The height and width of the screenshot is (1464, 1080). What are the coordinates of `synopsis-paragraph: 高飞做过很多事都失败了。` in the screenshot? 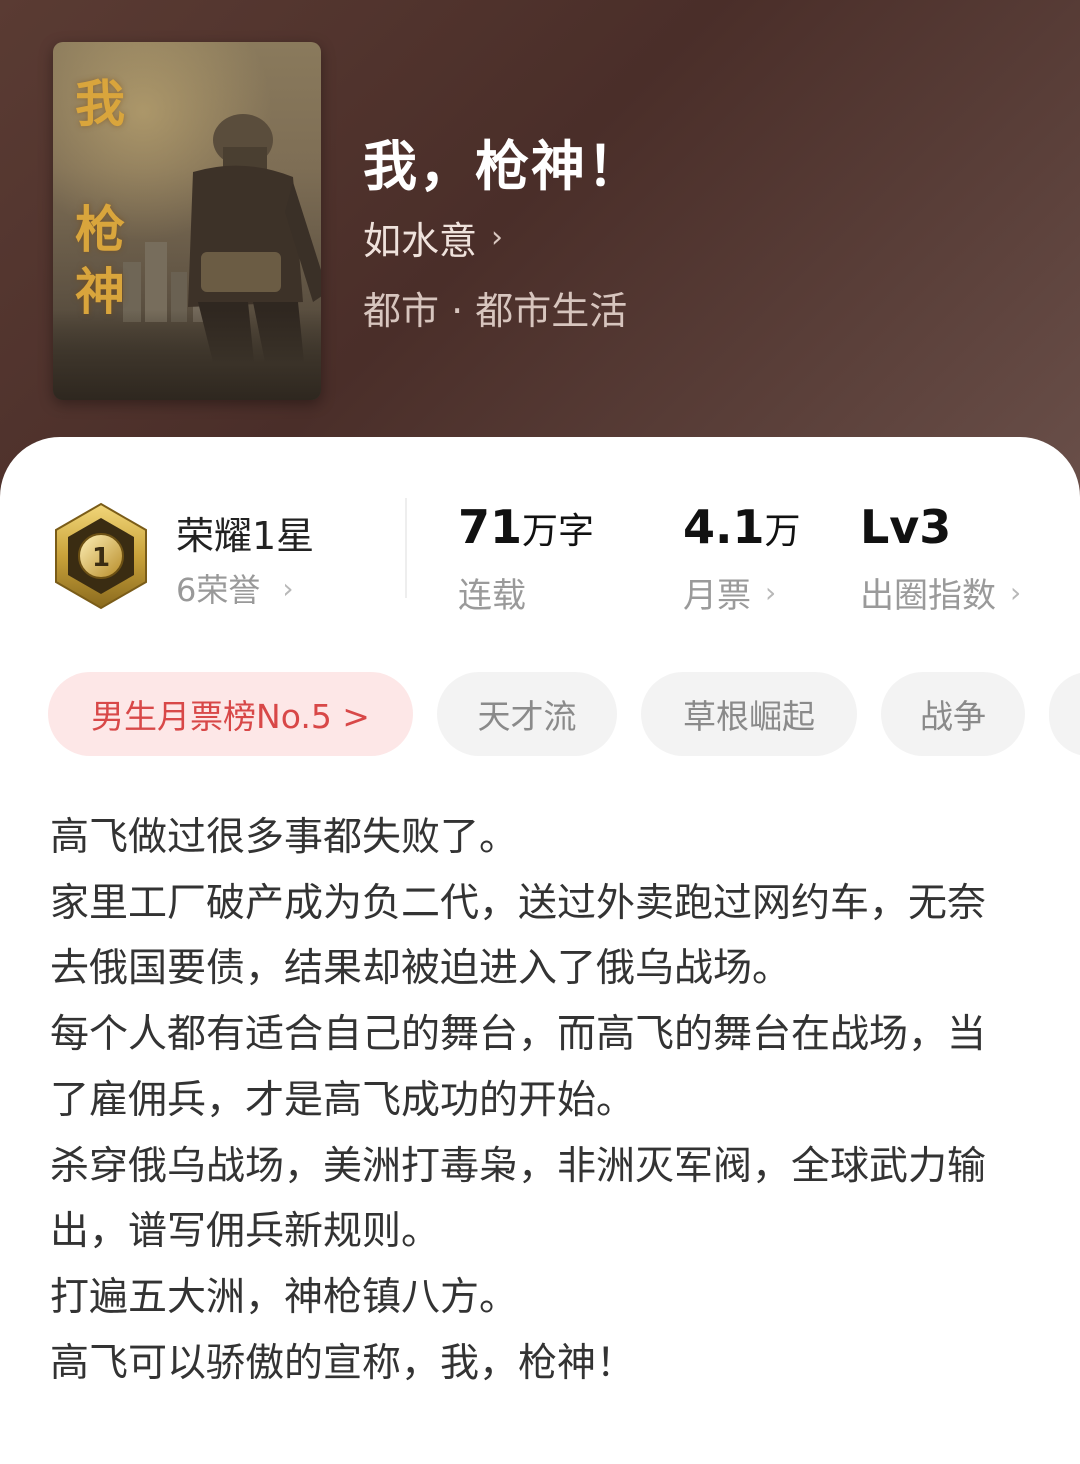 It's located at (284, 837).